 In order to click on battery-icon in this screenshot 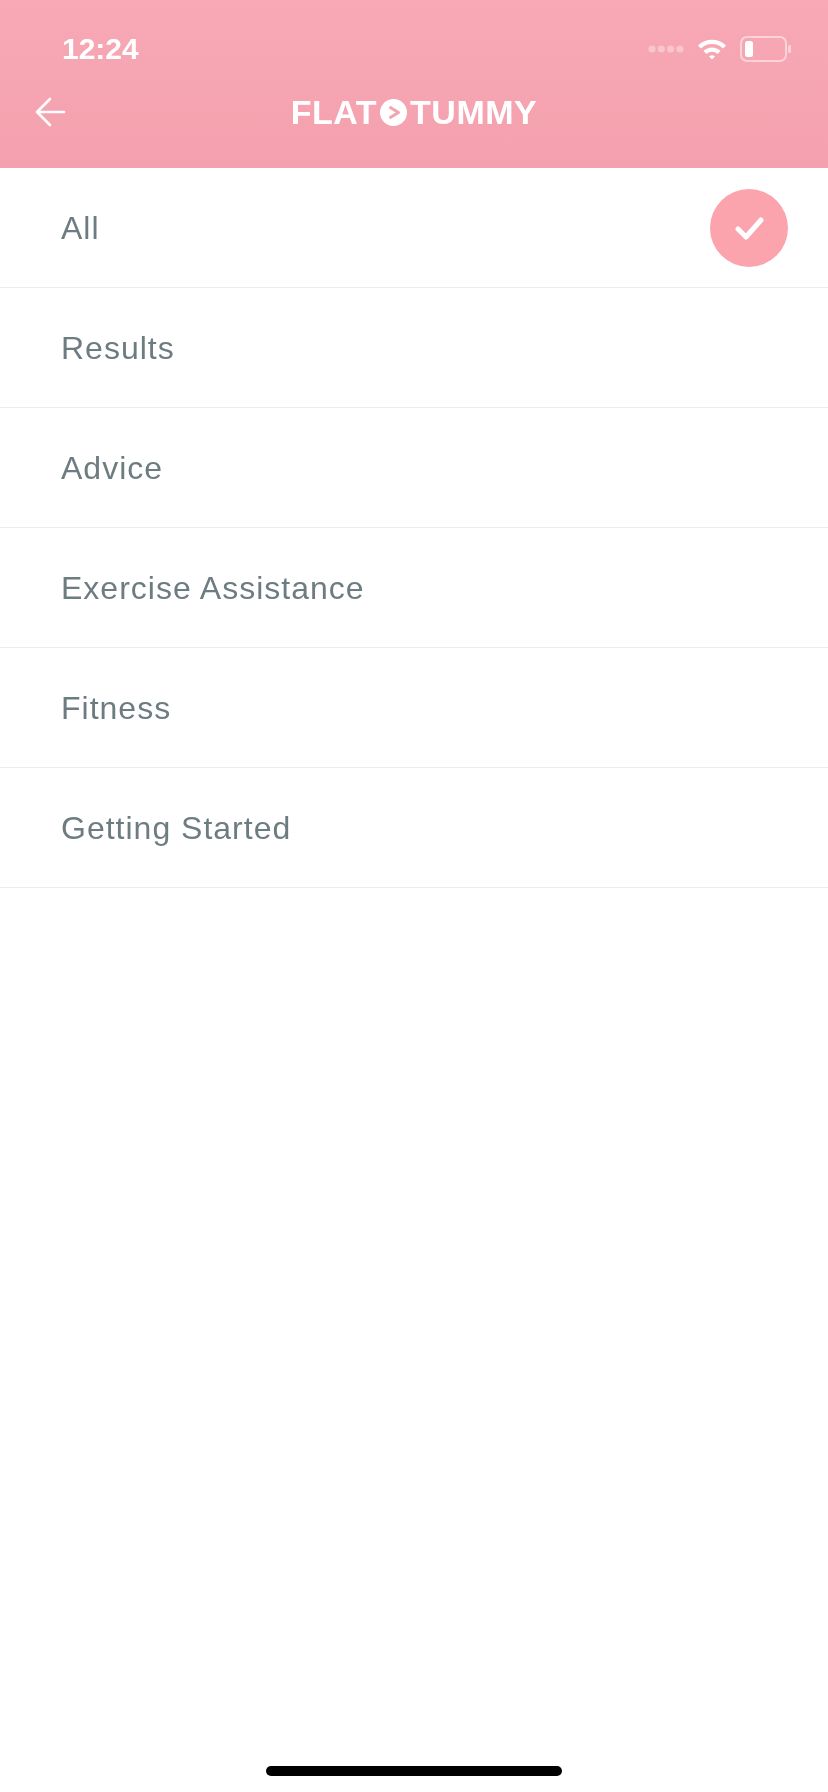, I will do `click(766, 49)`.